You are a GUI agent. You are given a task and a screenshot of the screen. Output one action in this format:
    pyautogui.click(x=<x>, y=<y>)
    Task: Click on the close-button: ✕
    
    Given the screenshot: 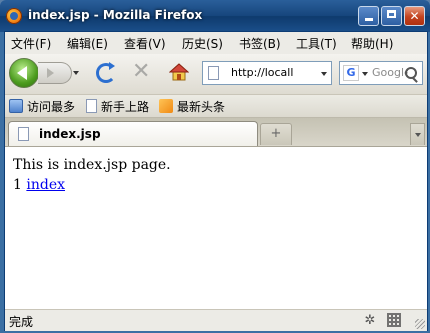 What is the action you would take?
    pyautogui.click(x=414, y=16)
    